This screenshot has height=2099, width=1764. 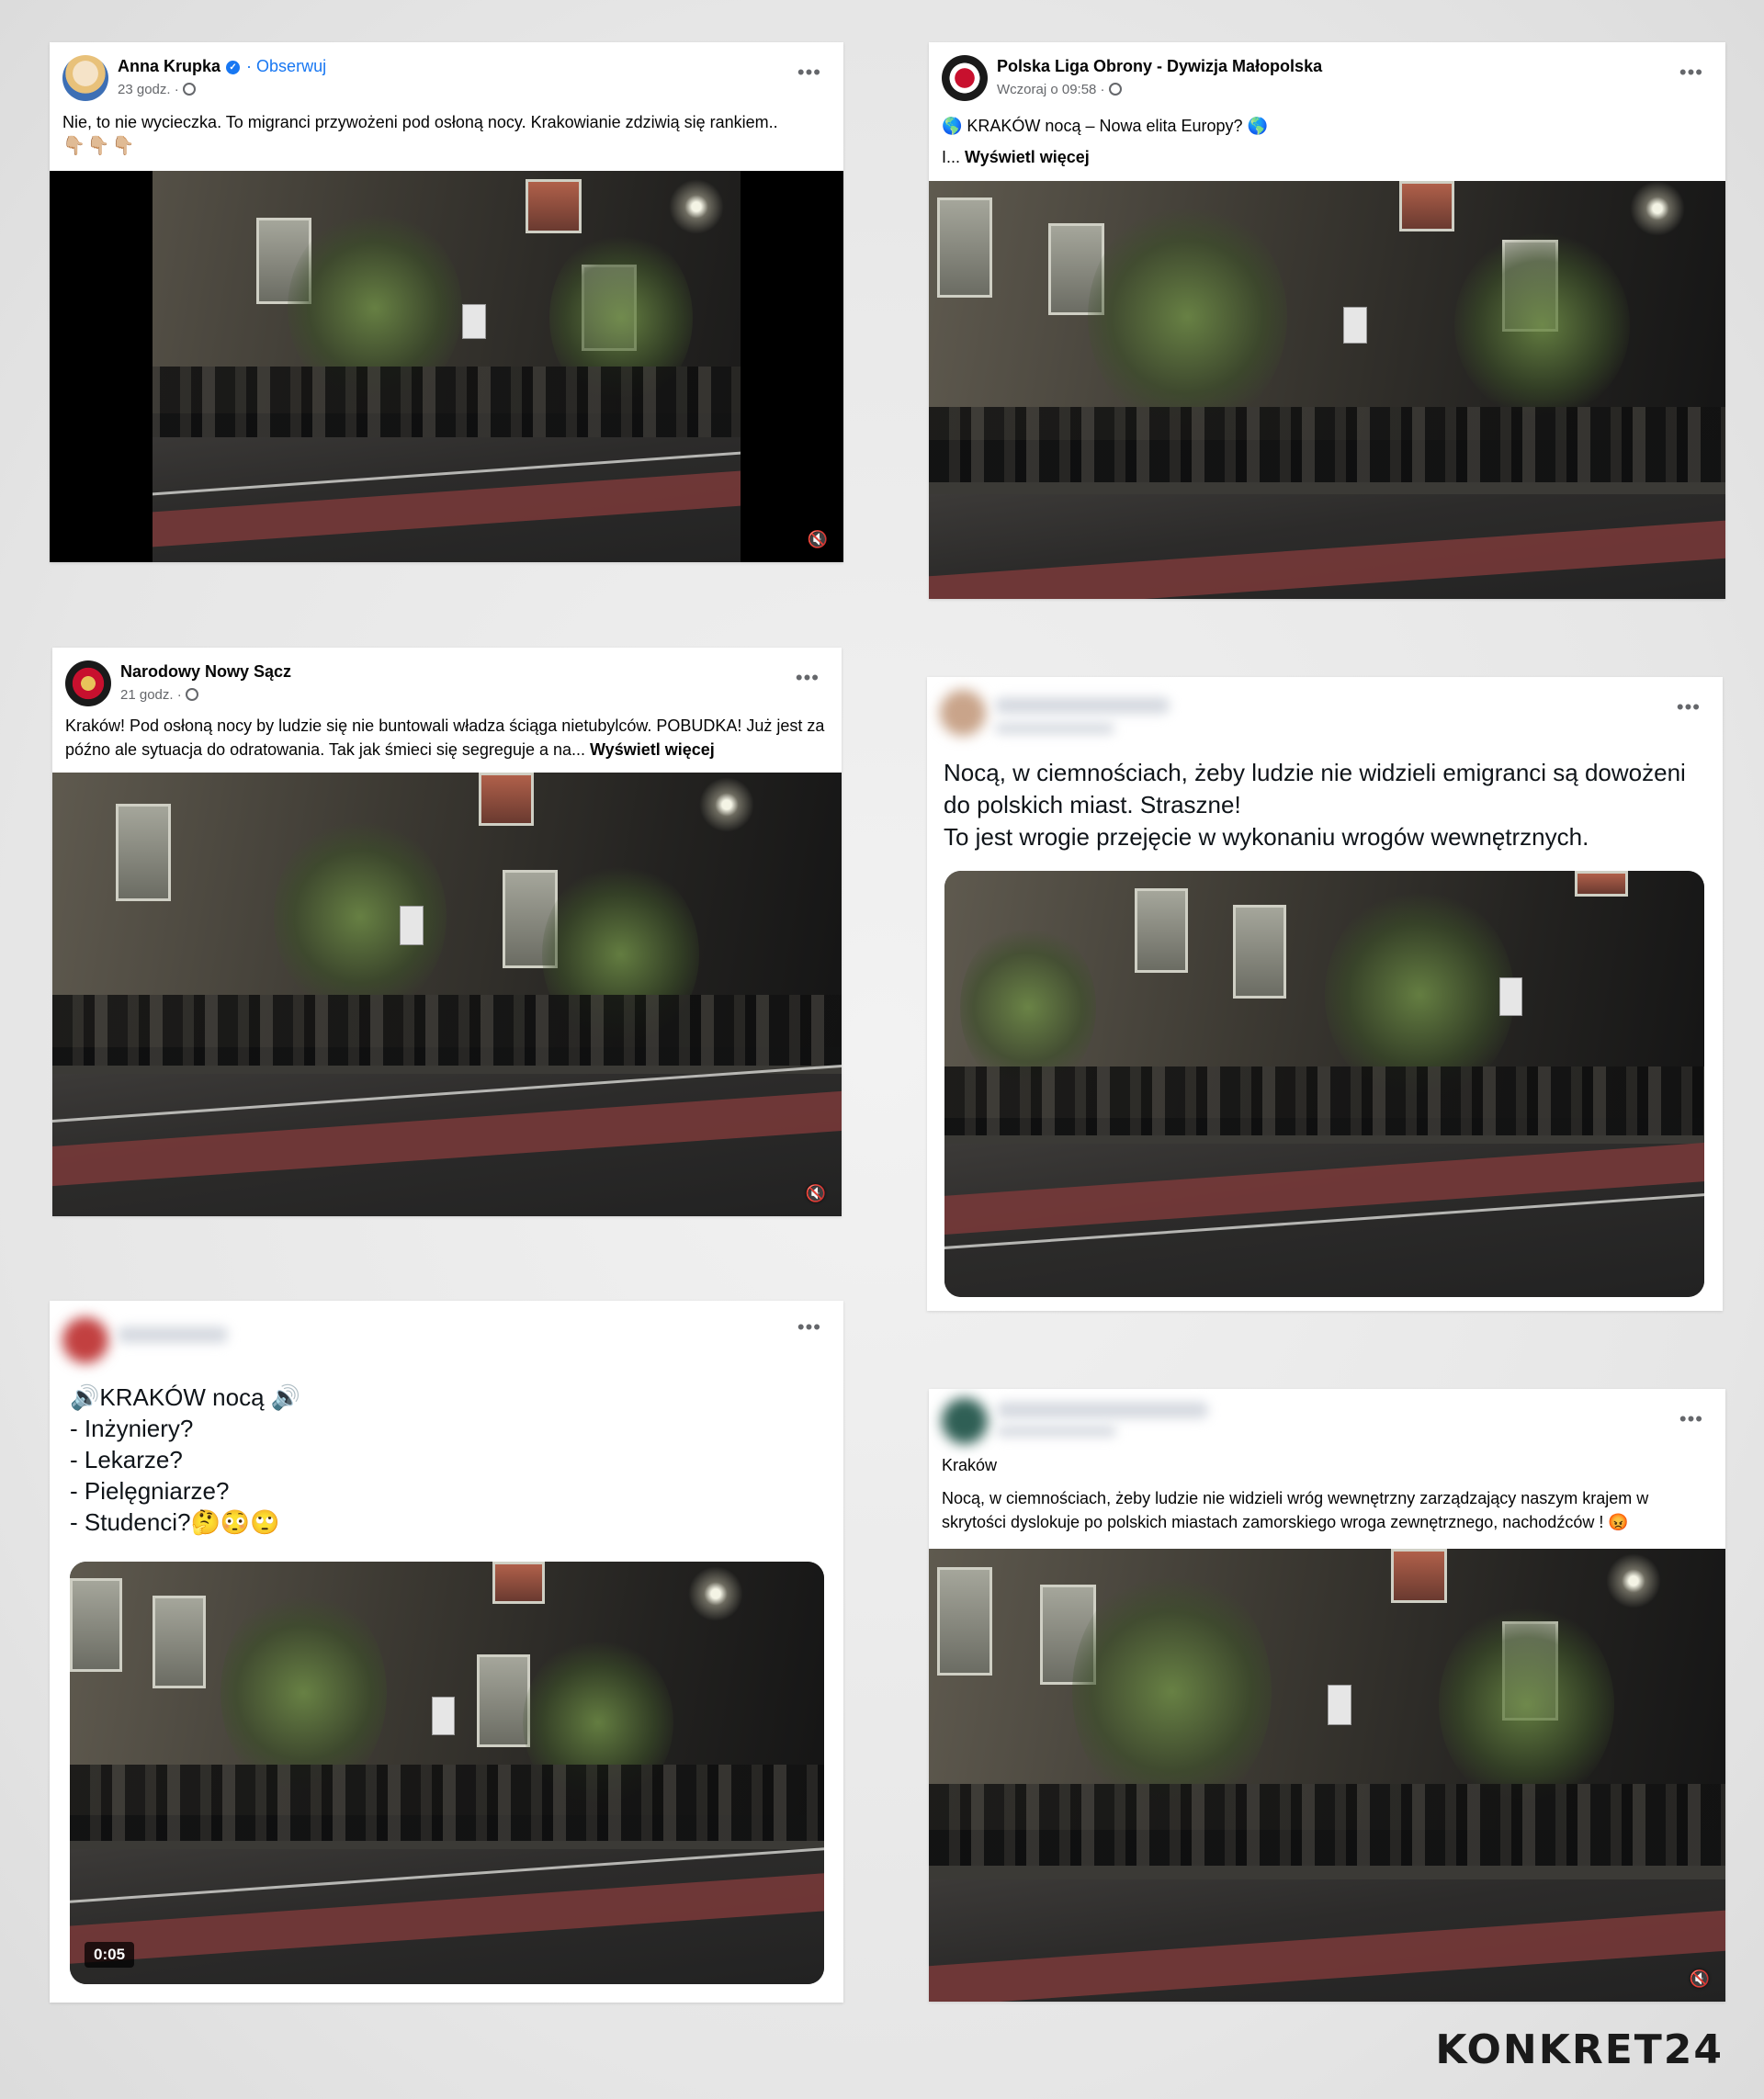 I want to click on post-header: Anna Krupka ✓ · Obserwuj 23 godz. · •••, so click(x=447, y=74).